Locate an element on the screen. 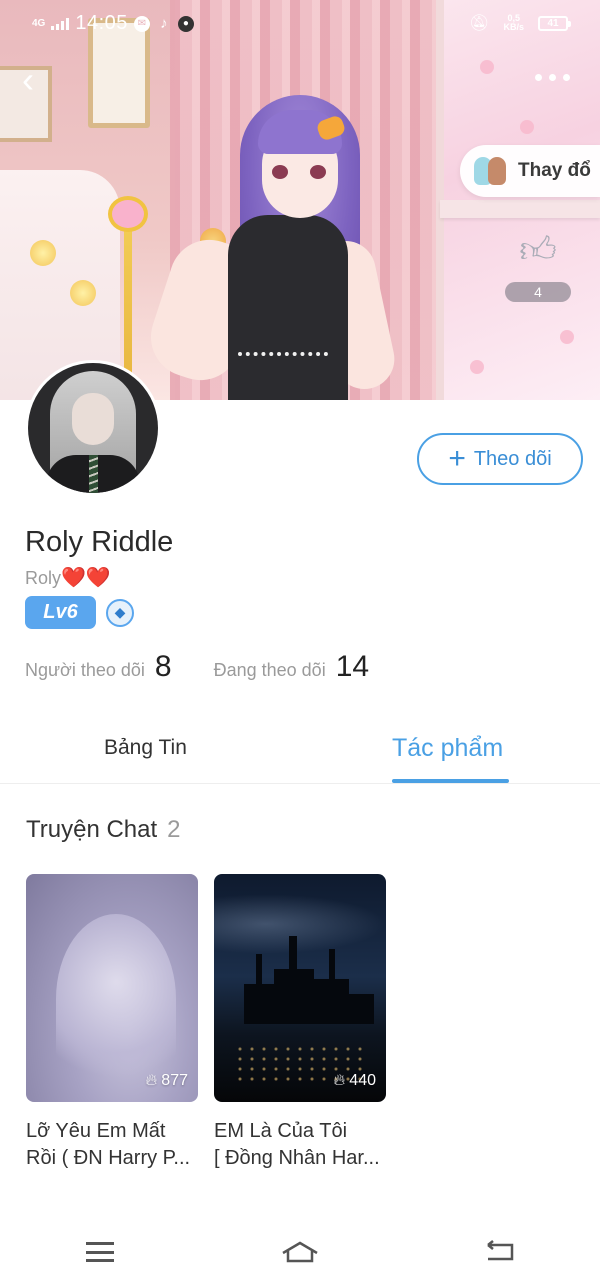 The height and width of the screenshot is (1287, 600). heart-icon: ❤️❤️ is located at coordinates (86, 578).